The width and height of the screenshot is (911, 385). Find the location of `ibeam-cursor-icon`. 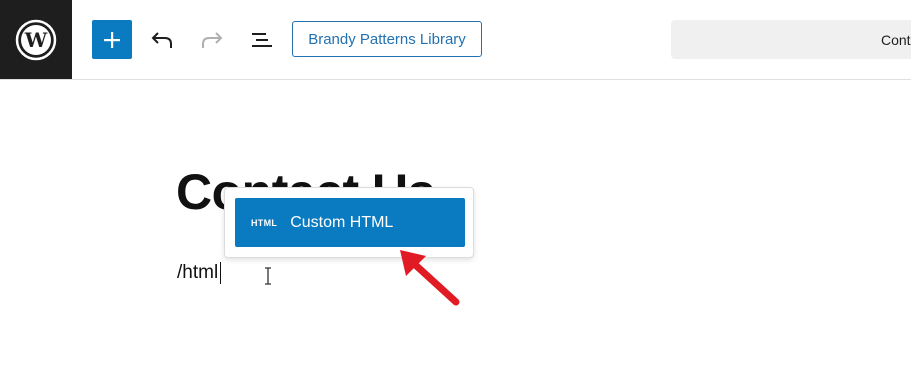

ibeam-cursor-icon is located at coordinates (268, 278).